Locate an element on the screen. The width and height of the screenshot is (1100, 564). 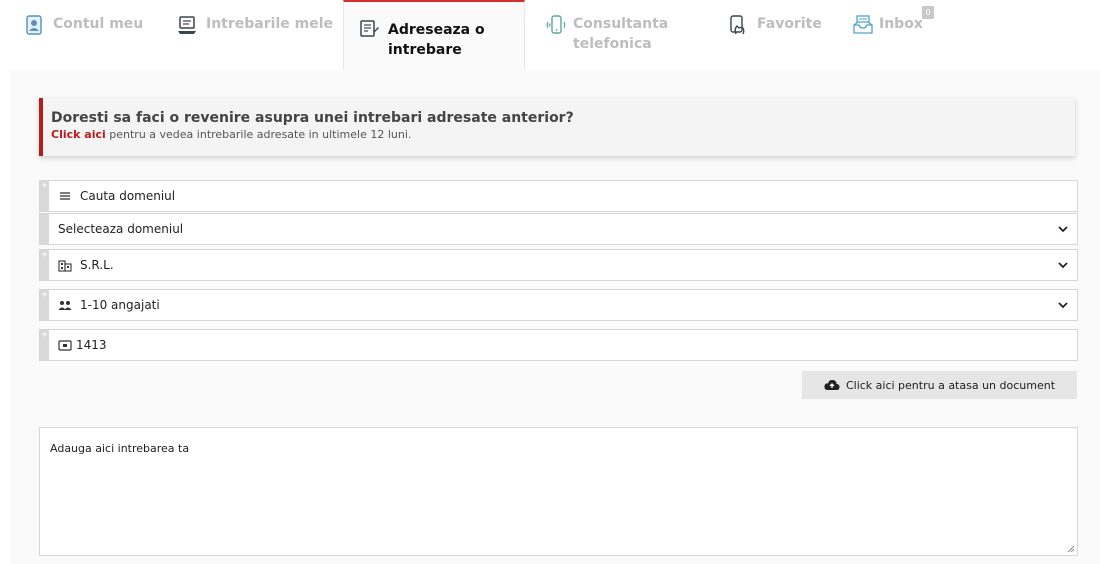
ask-question-icon is located at coordinates (369, 28).